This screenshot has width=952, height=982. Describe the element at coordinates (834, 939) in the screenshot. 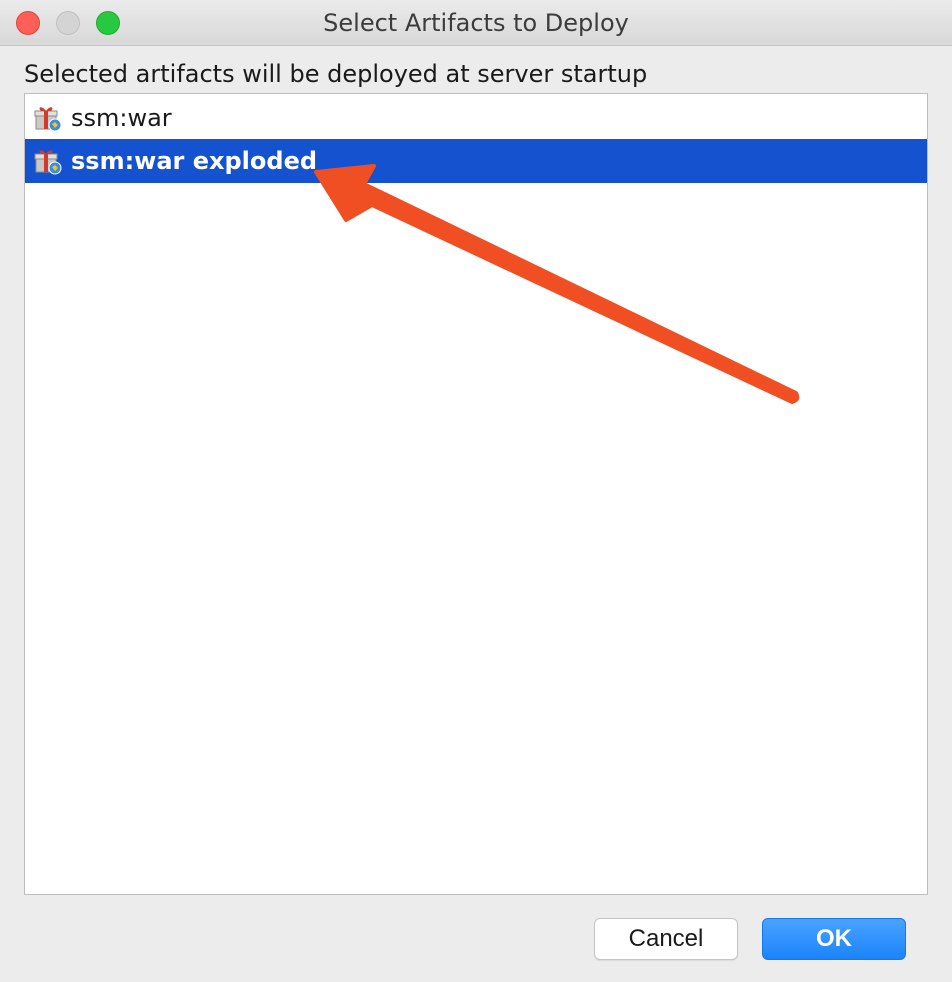

I see `ok-button: OK` at that location.